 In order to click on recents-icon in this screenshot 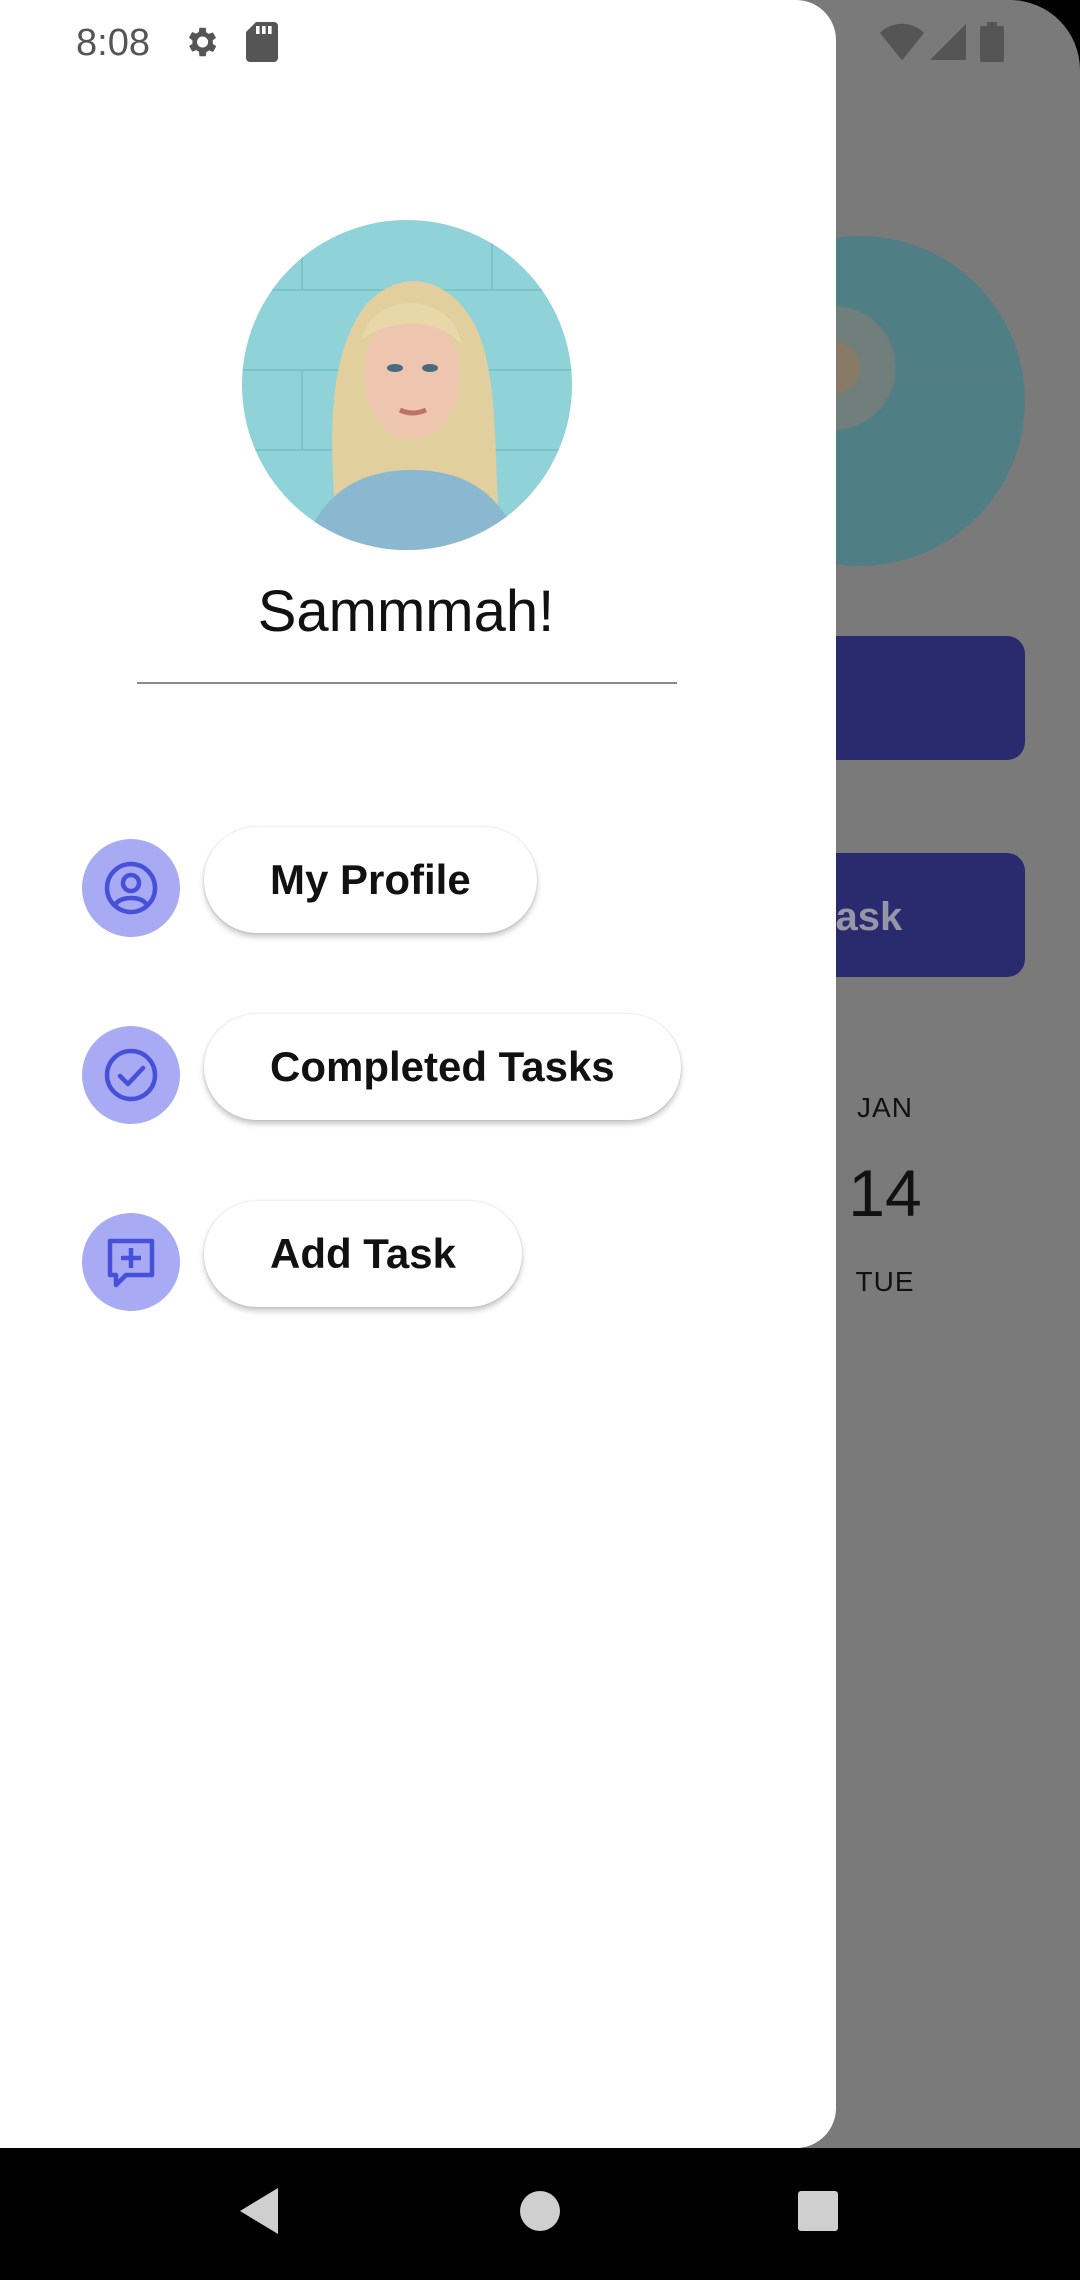, I will do `click(818, 2211)`.